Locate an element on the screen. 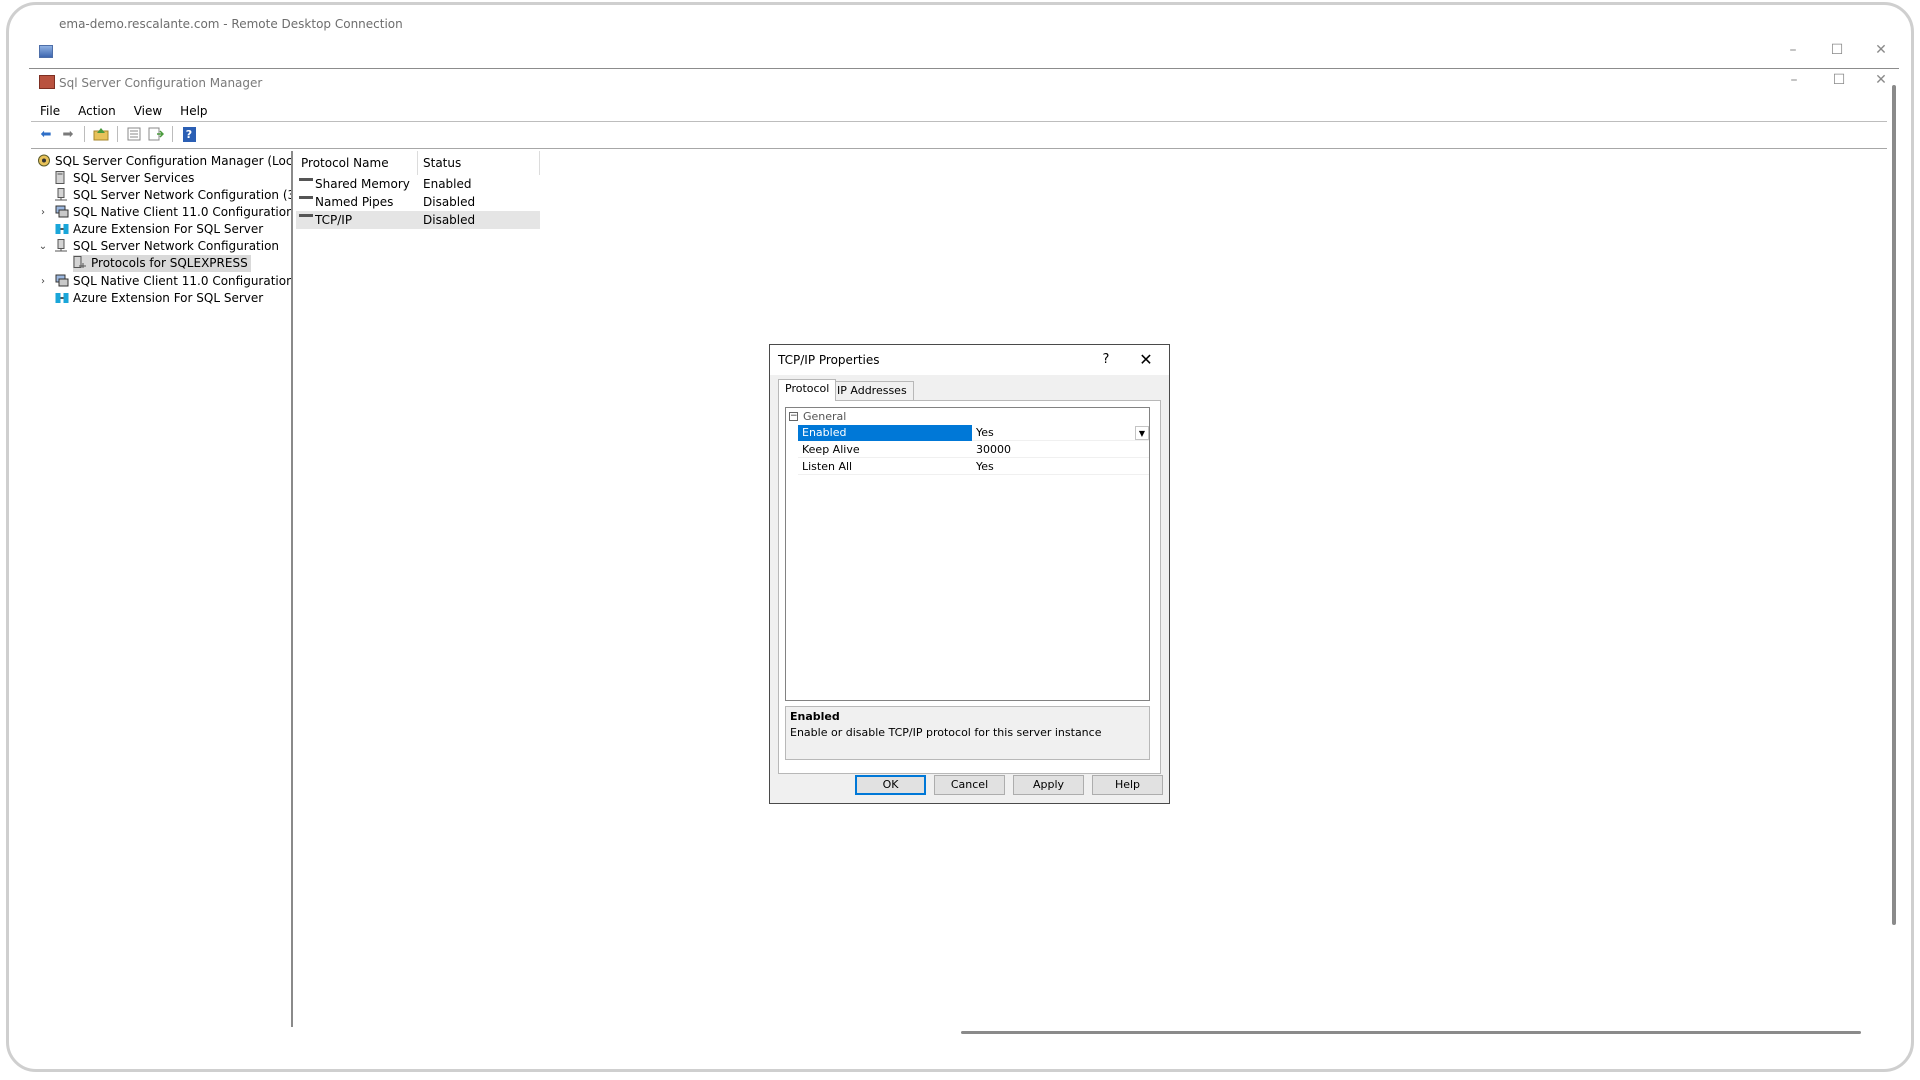  app-minimize-button: – is located at coordinates (1794, 80).